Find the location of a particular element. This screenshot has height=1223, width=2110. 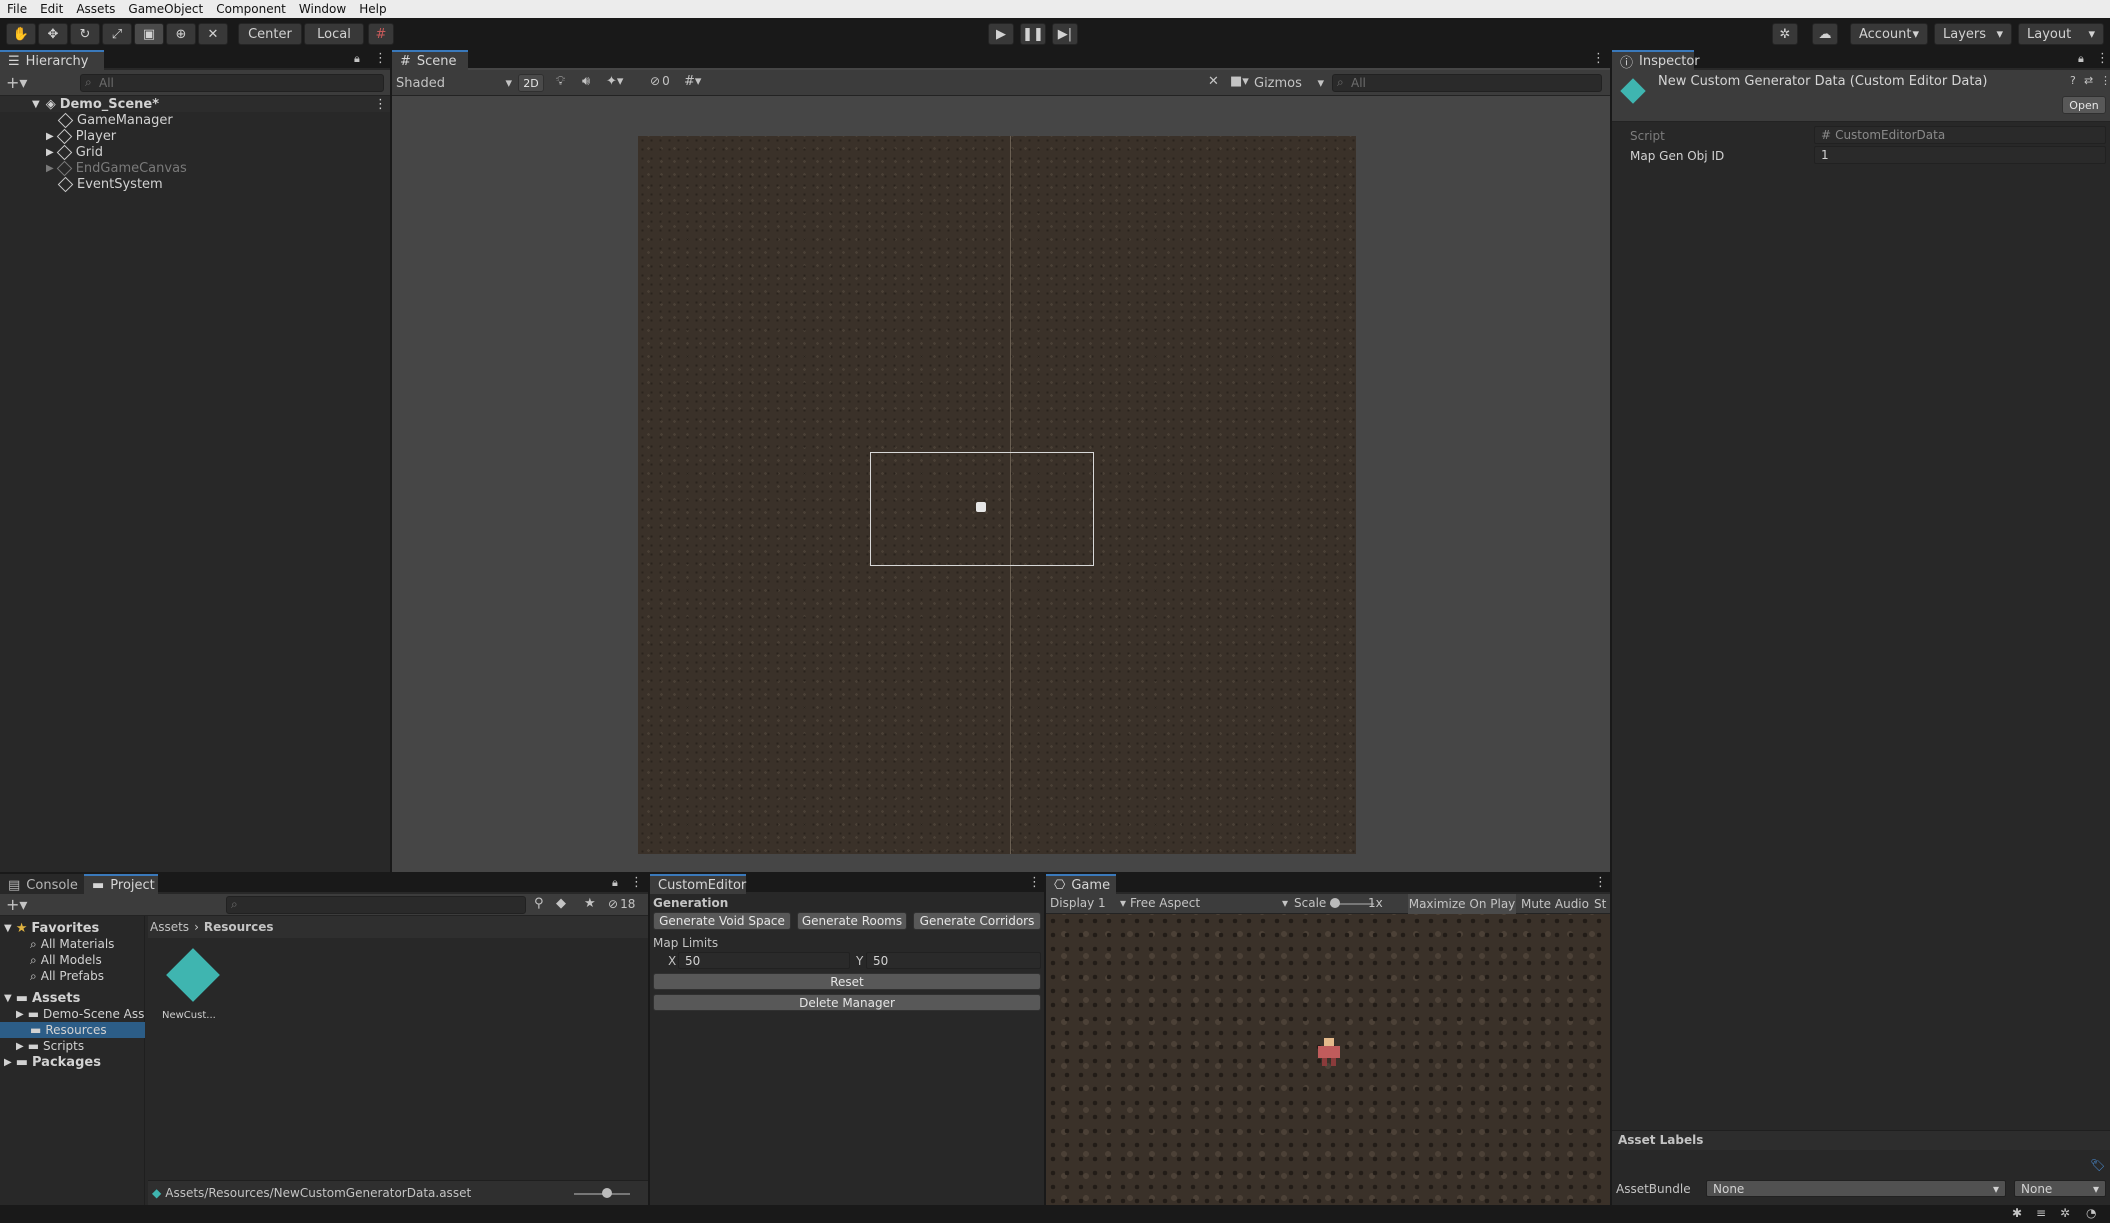

camera-icon: ■▾ is located at coordinates (1239, 81).